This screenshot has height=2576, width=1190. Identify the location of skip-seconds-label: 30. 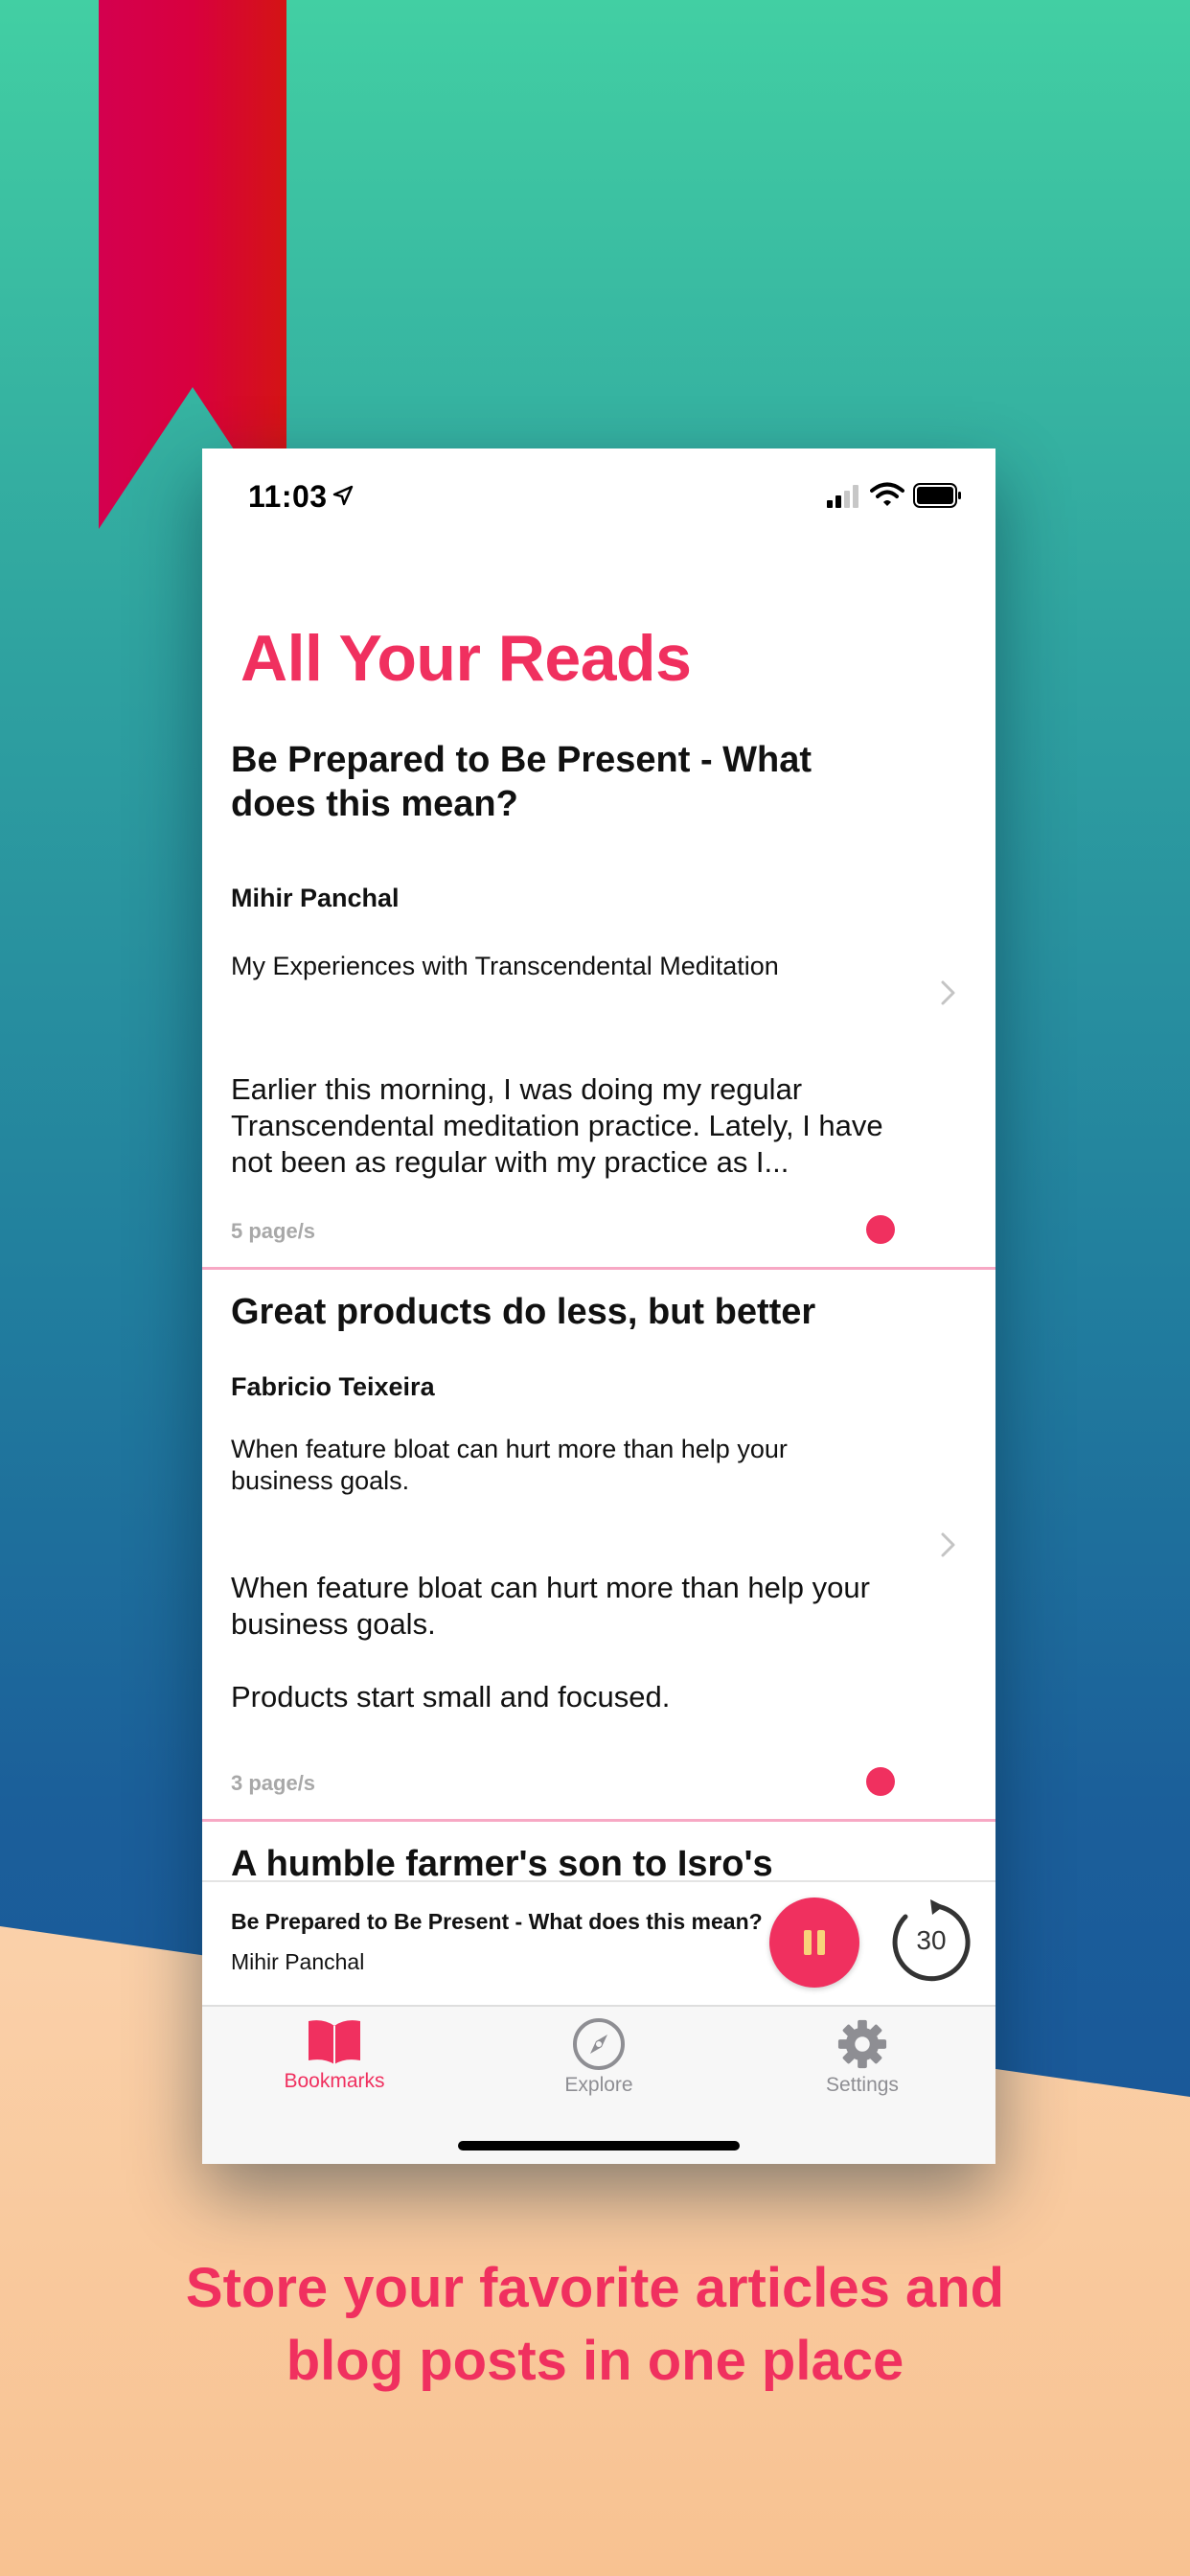
(932, 1940).